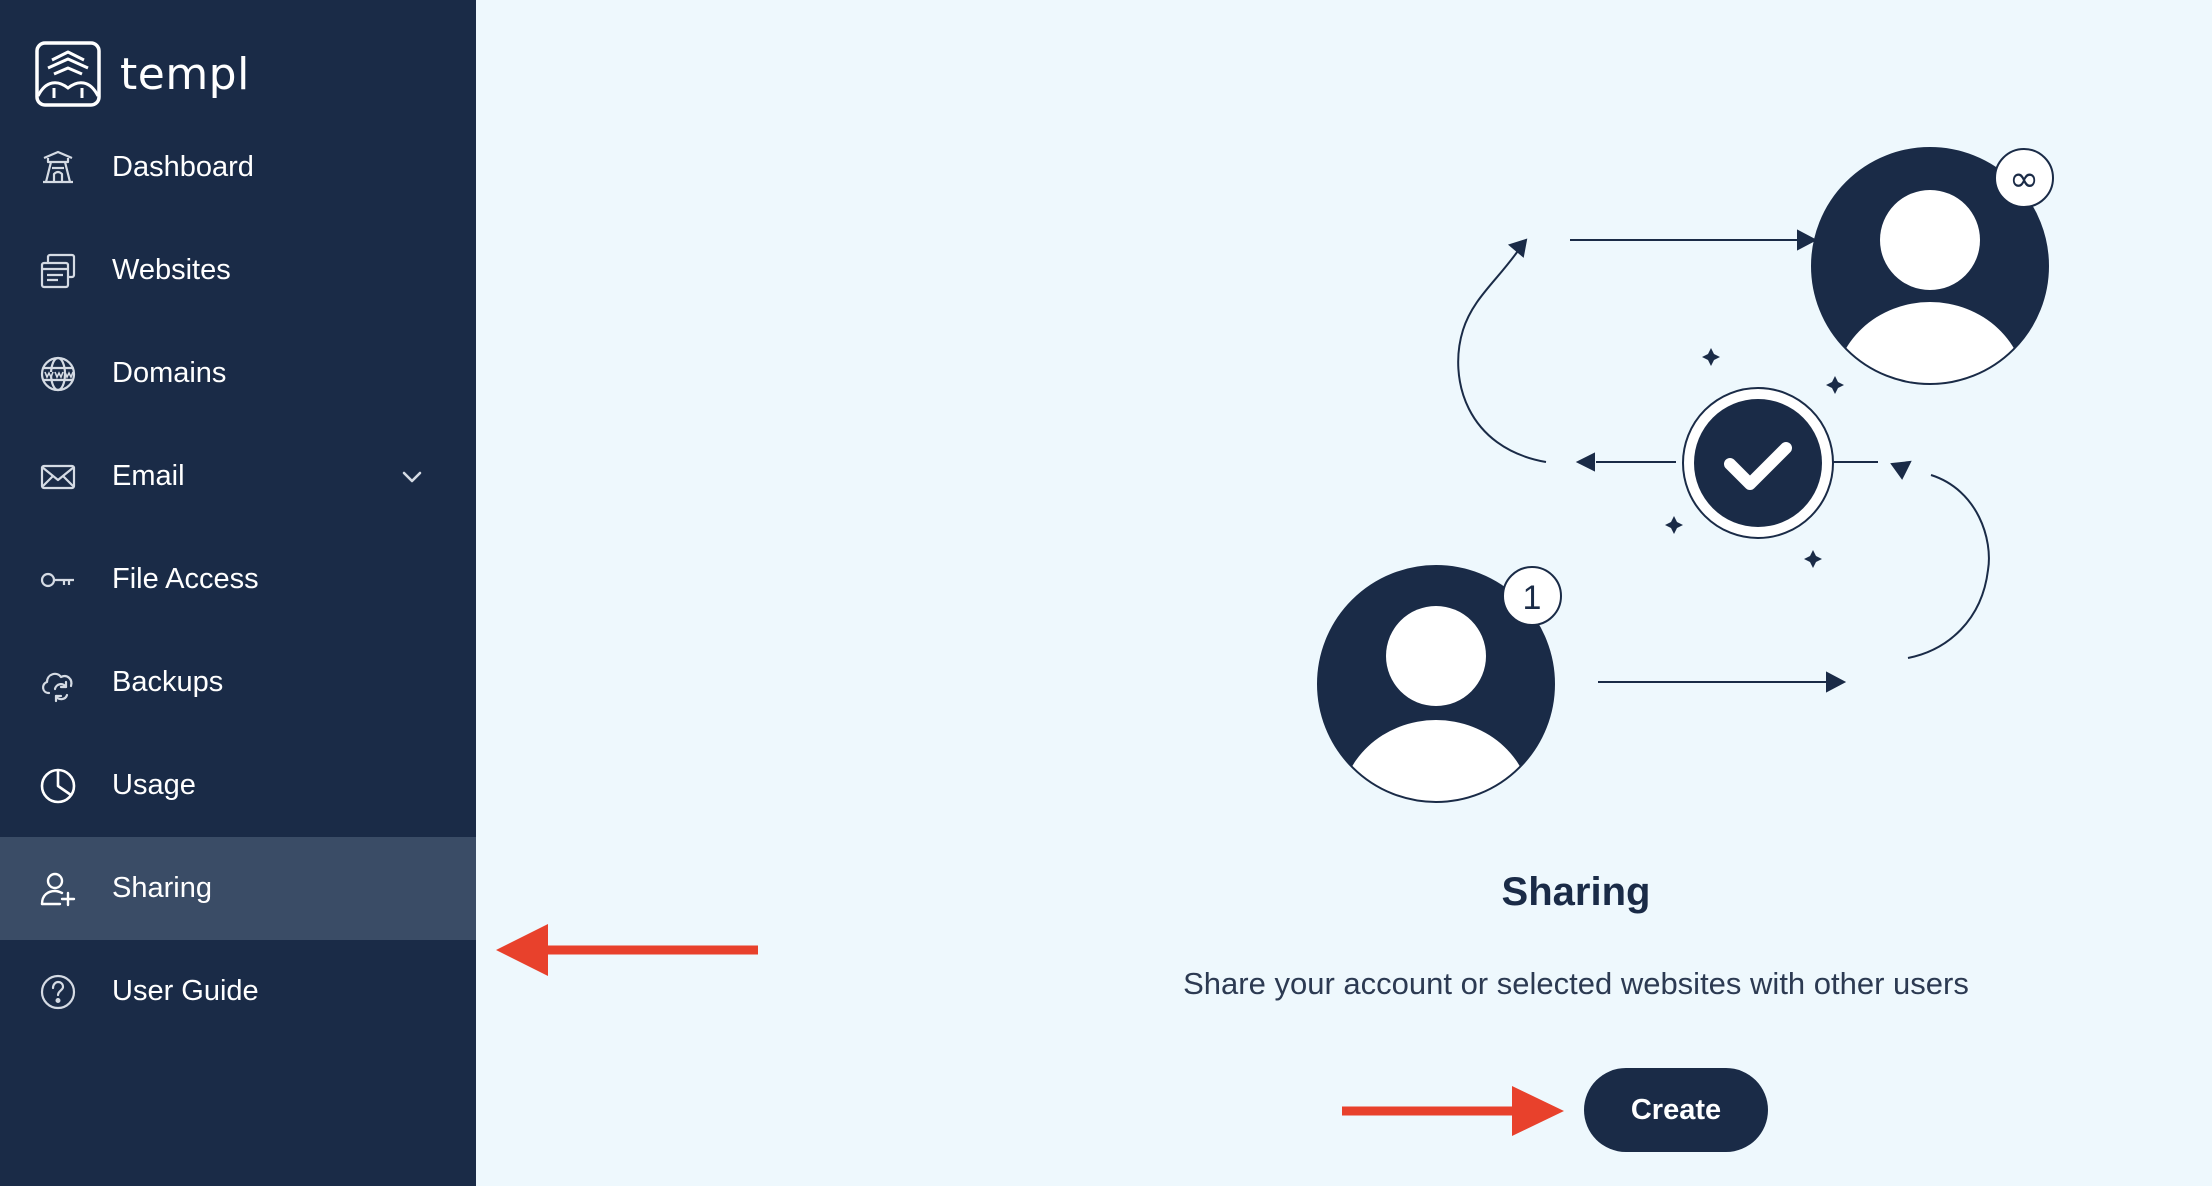 Image resolution: width=2212 pixels, height=1186 pixels. What do you see at coordinates (68, 74) in the screenshot?
I see `templ-logo-icon` at bounding box center [68, 74].